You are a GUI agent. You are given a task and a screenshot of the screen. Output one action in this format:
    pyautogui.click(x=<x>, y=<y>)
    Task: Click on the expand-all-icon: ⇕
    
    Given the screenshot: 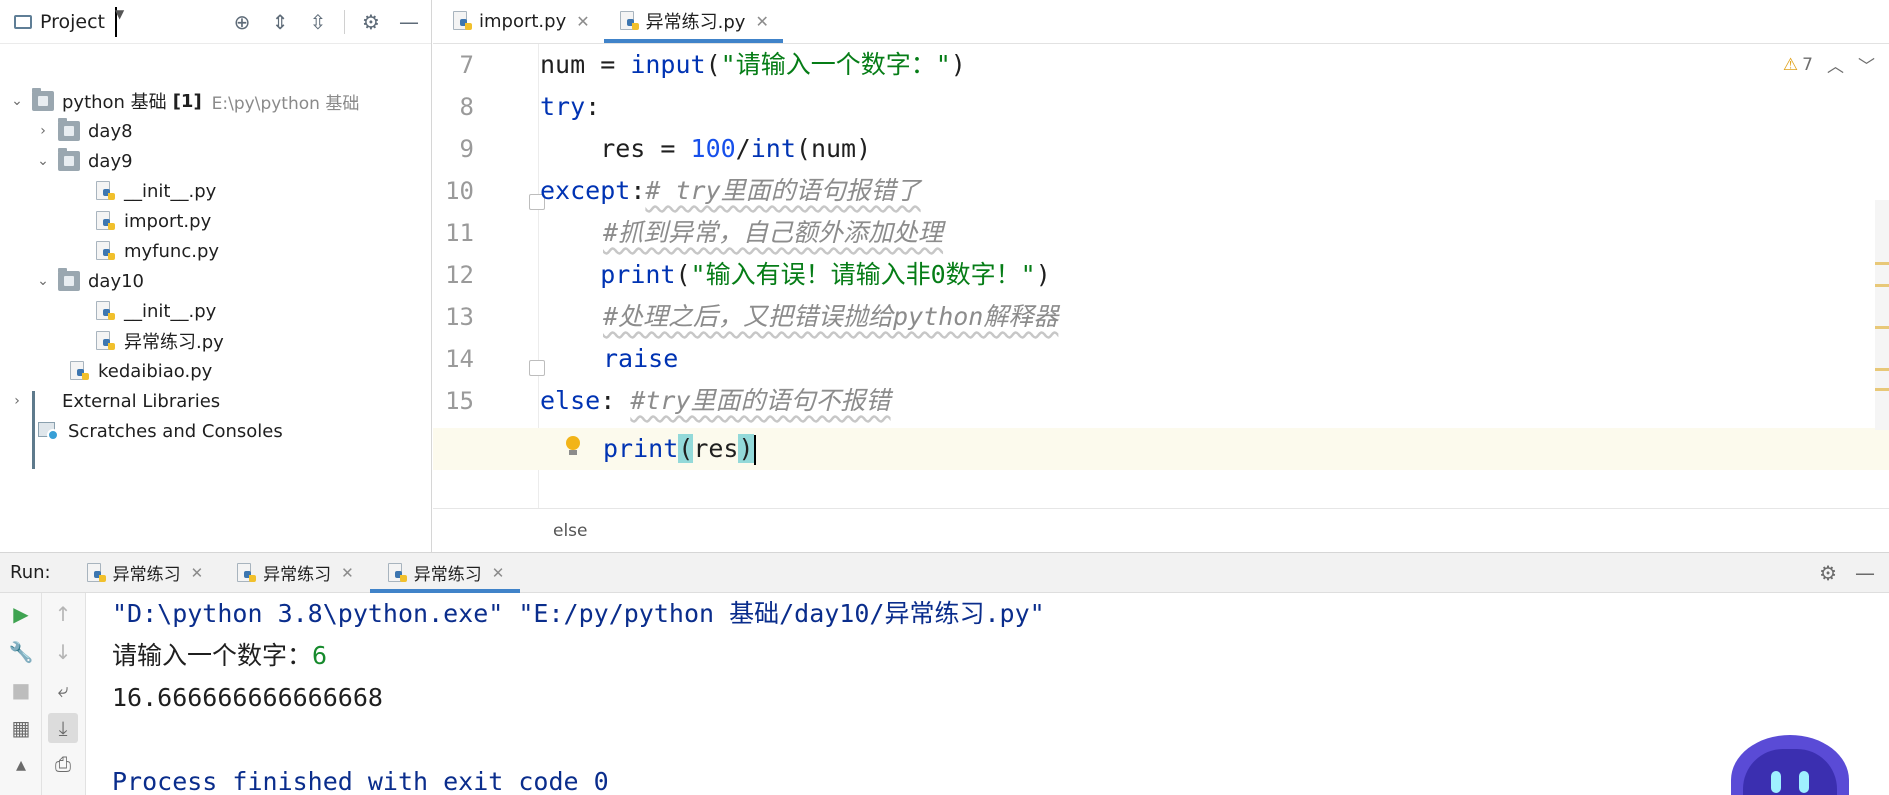 What is the action you would take?
    pyautogui.click(x=280, y=22)
    